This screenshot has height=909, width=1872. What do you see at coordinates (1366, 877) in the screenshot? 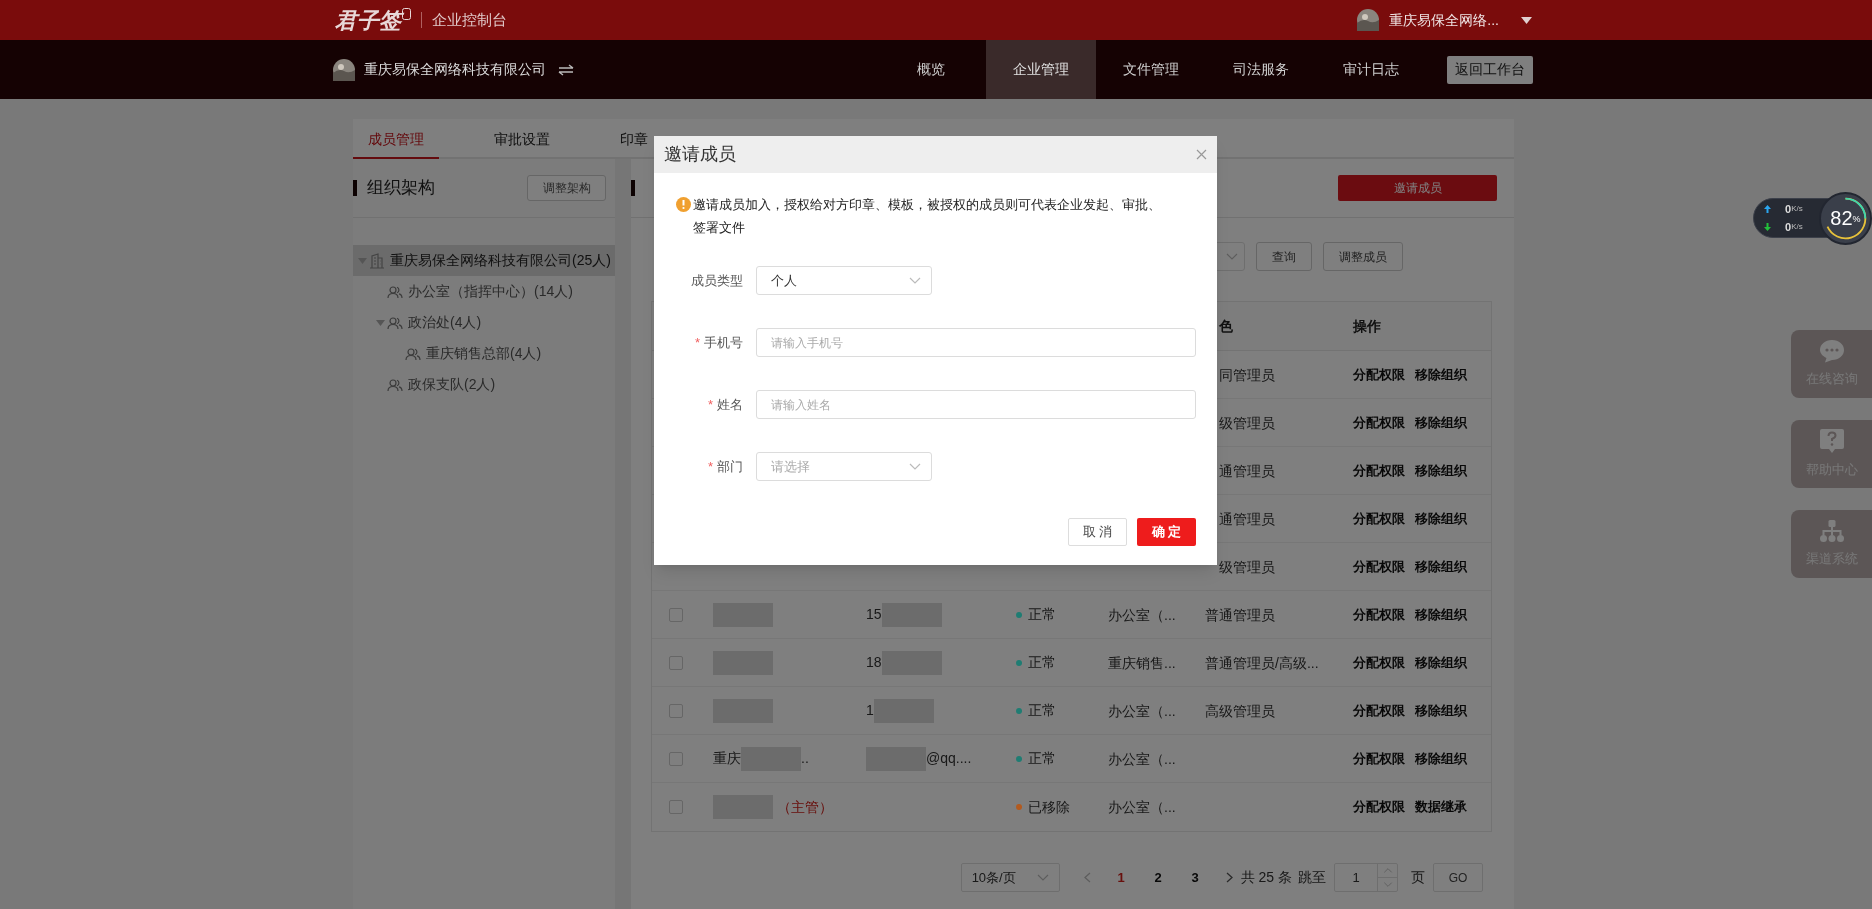
I see `page-input: 1` at bounding box center [1366, 877].